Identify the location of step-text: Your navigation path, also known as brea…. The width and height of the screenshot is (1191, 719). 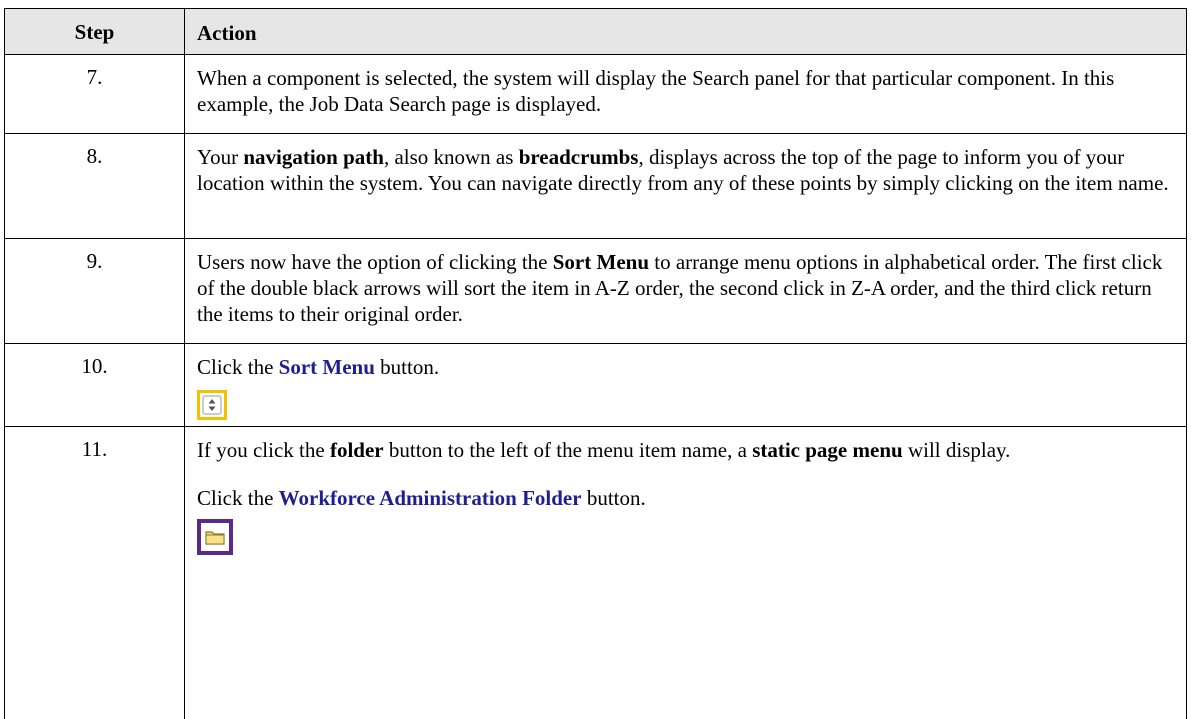
(683, 170).